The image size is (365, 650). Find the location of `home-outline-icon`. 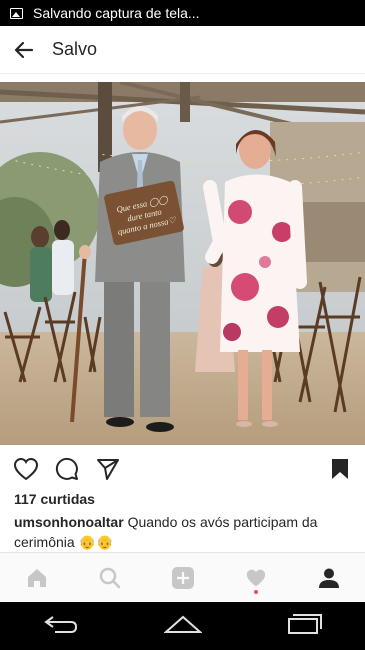

home-outline-icon is located at coordinates (182, 624).